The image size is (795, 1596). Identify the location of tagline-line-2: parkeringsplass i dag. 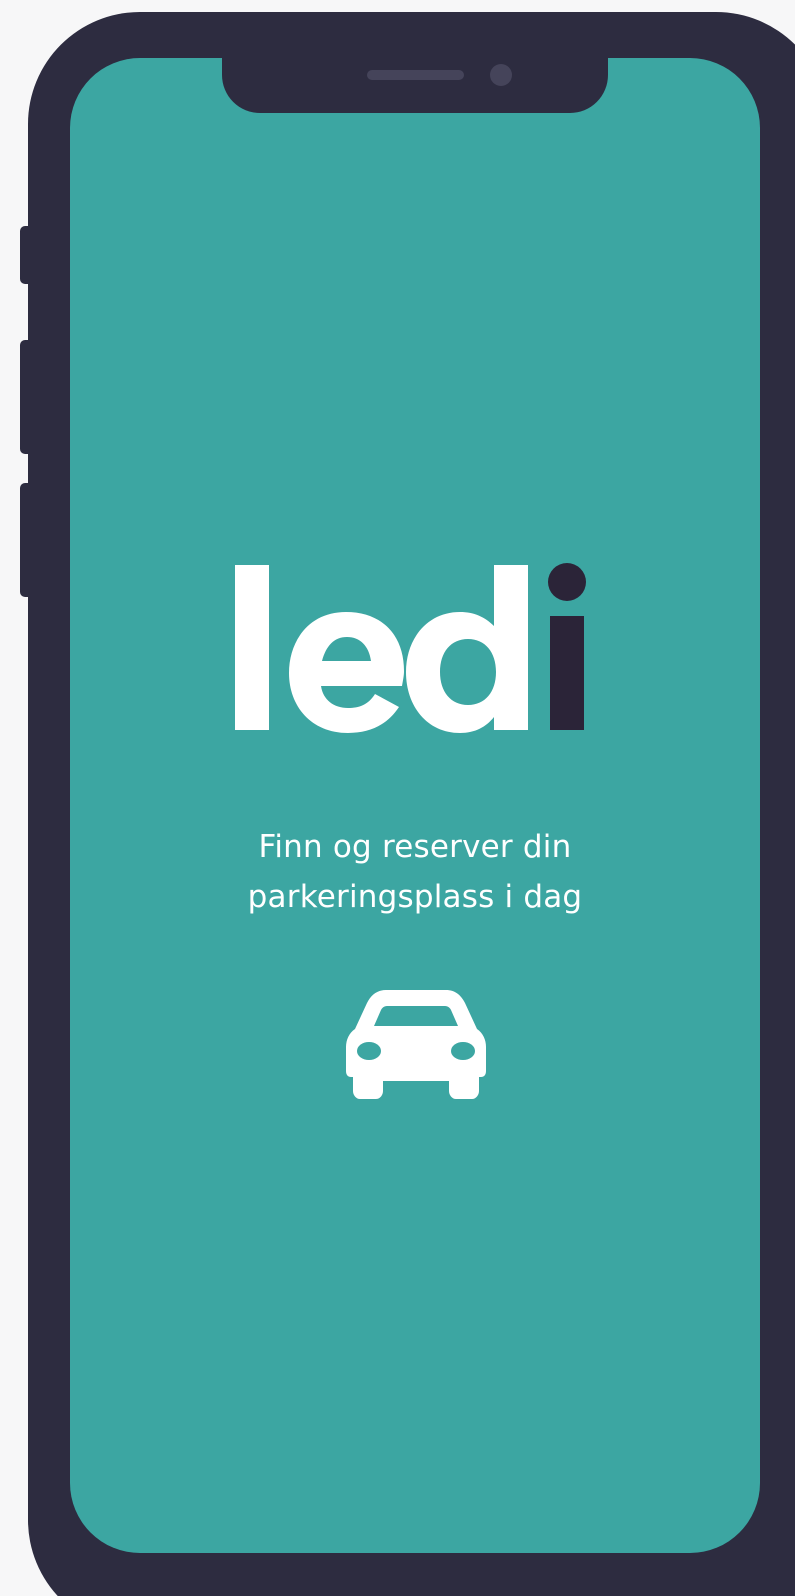
(415, 897).